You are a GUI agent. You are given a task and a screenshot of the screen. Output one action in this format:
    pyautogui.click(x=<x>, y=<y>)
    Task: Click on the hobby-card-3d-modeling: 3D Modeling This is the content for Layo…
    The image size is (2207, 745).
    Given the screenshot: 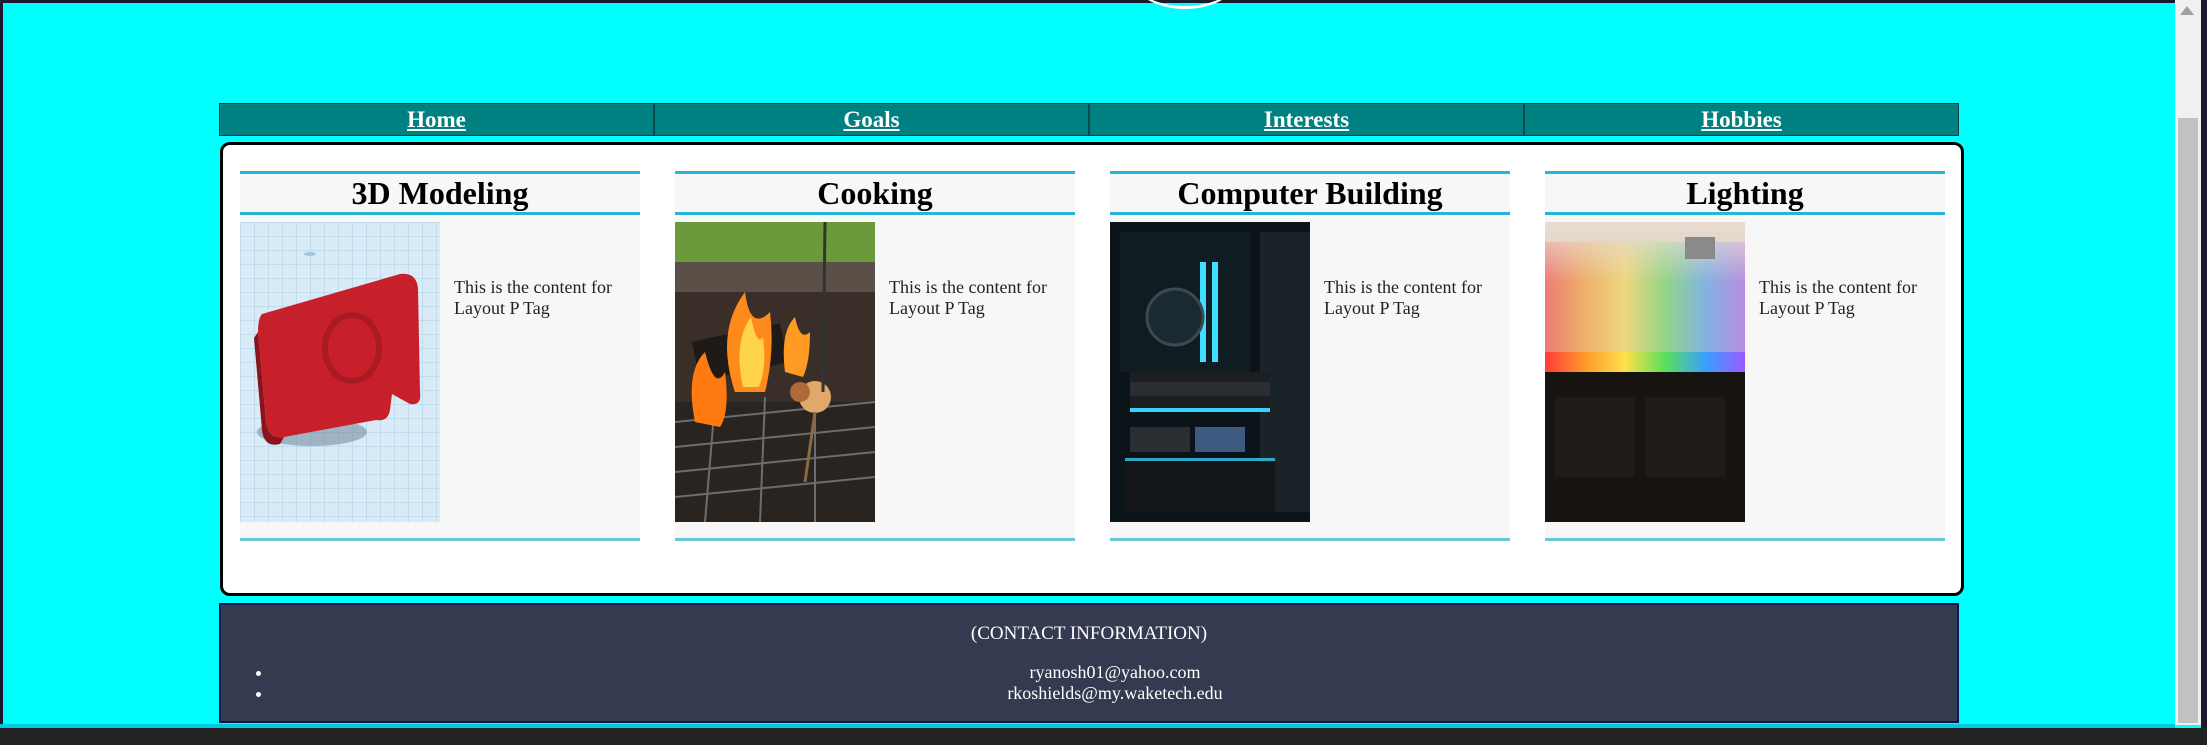 What is the action you would take?
    pyautogui.click(x=440, y=356)
    